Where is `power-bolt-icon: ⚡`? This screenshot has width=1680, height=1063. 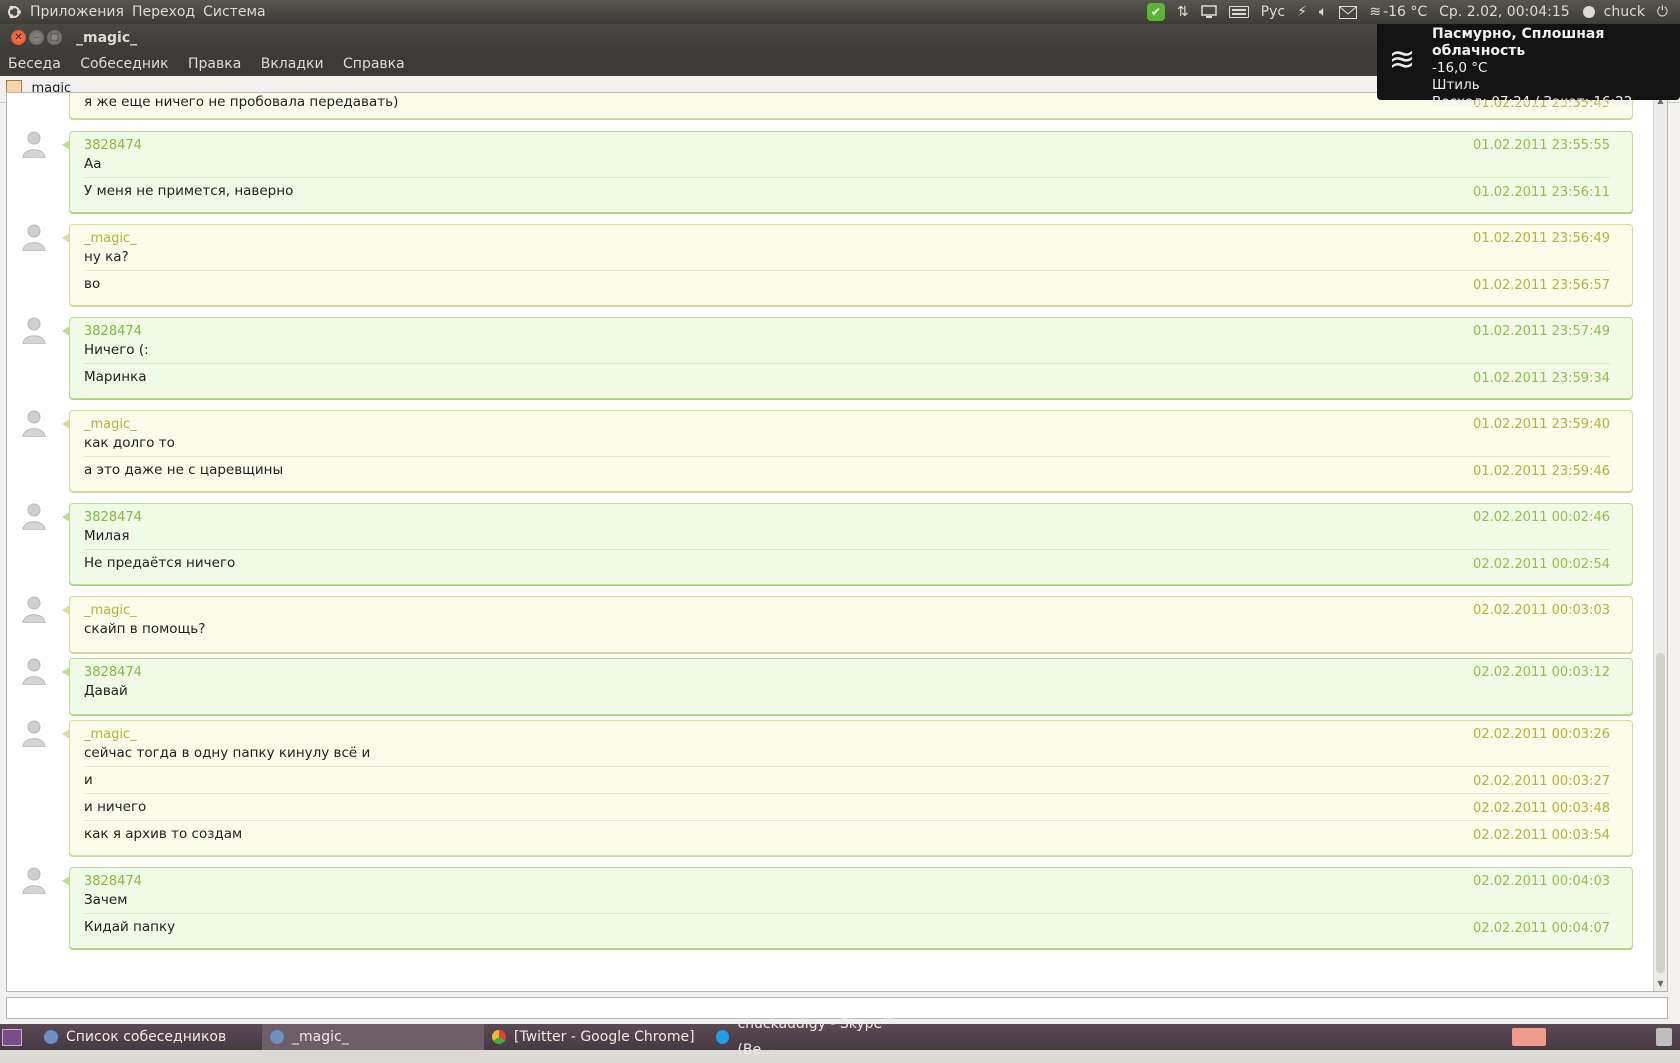 power-bolt-icon: ⚡ is located at coordinates (1302, 12).